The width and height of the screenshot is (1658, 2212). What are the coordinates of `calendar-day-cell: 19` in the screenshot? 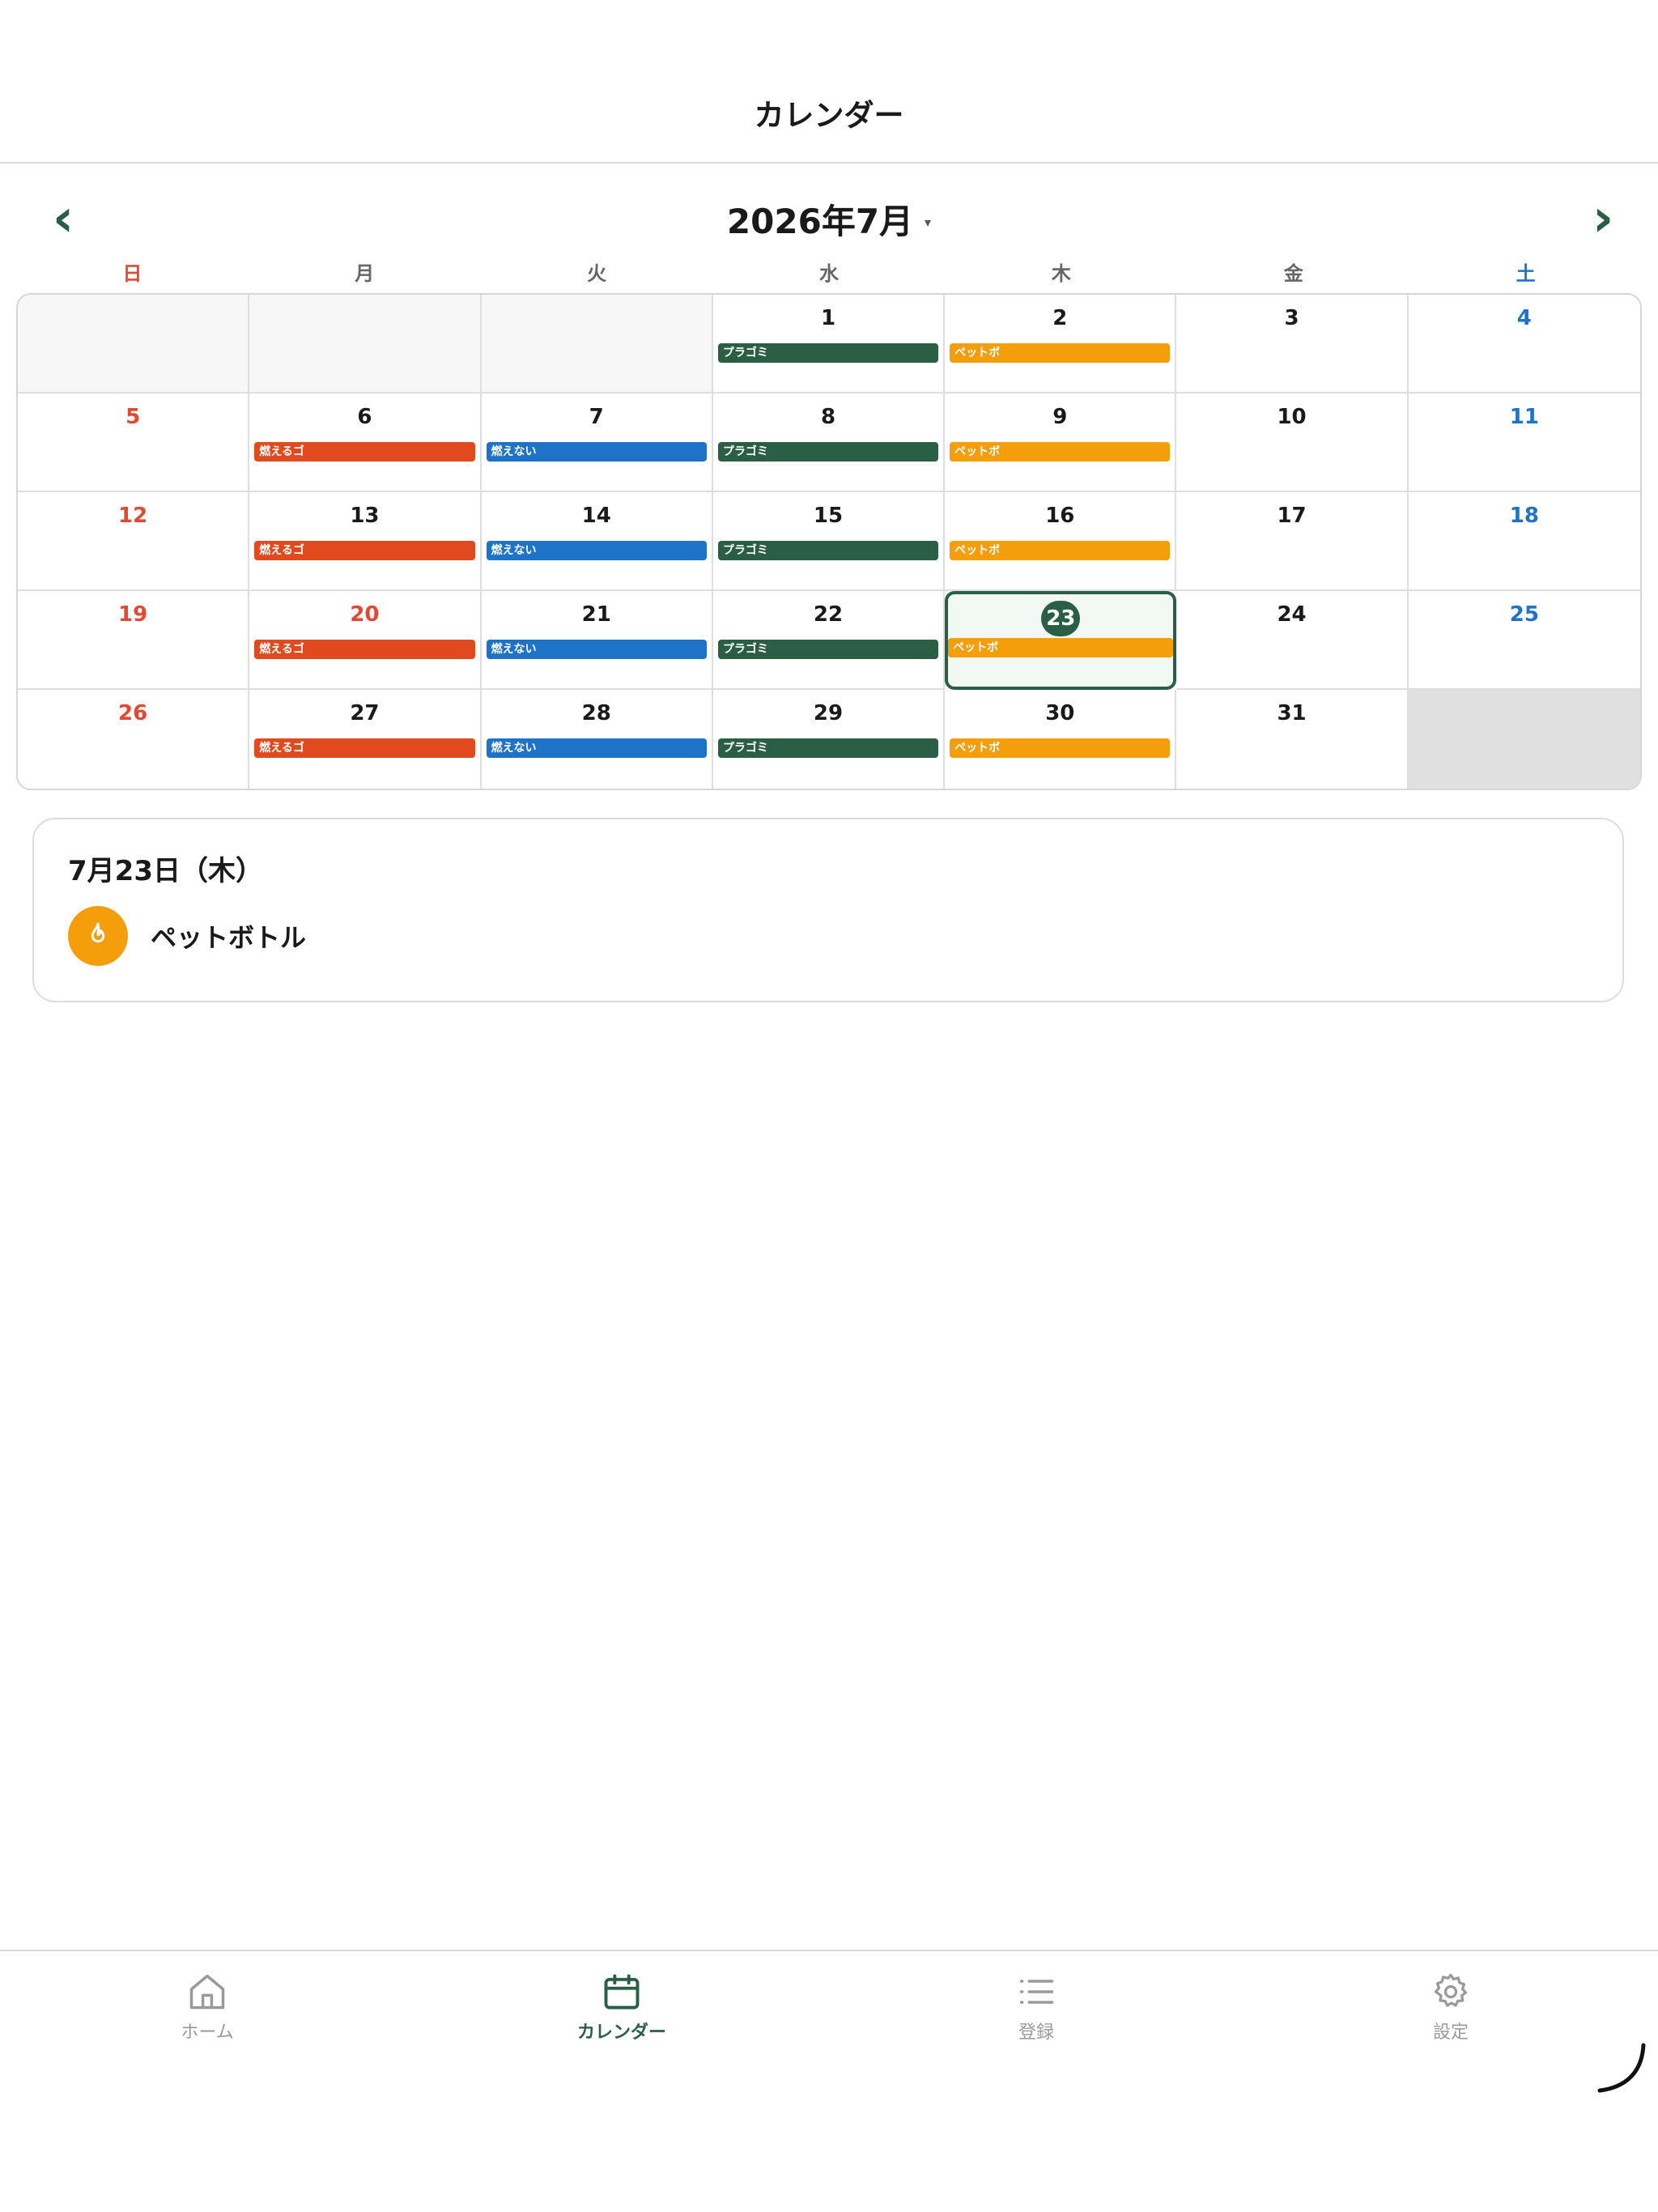 It's located at (134, 640).